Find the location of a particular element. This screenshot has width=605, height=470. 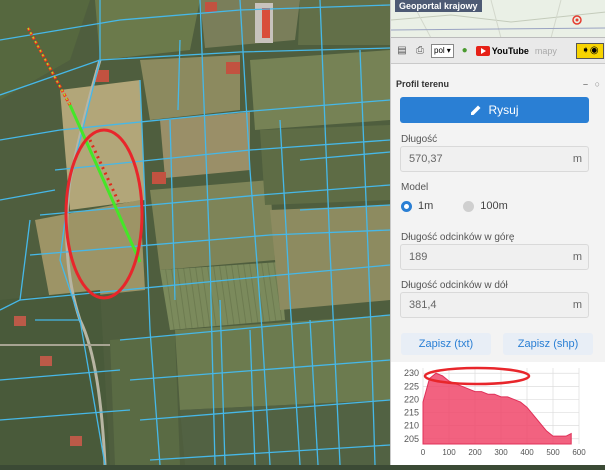

model-radio-group: 1m 100m is located at coordinates (454, 206).